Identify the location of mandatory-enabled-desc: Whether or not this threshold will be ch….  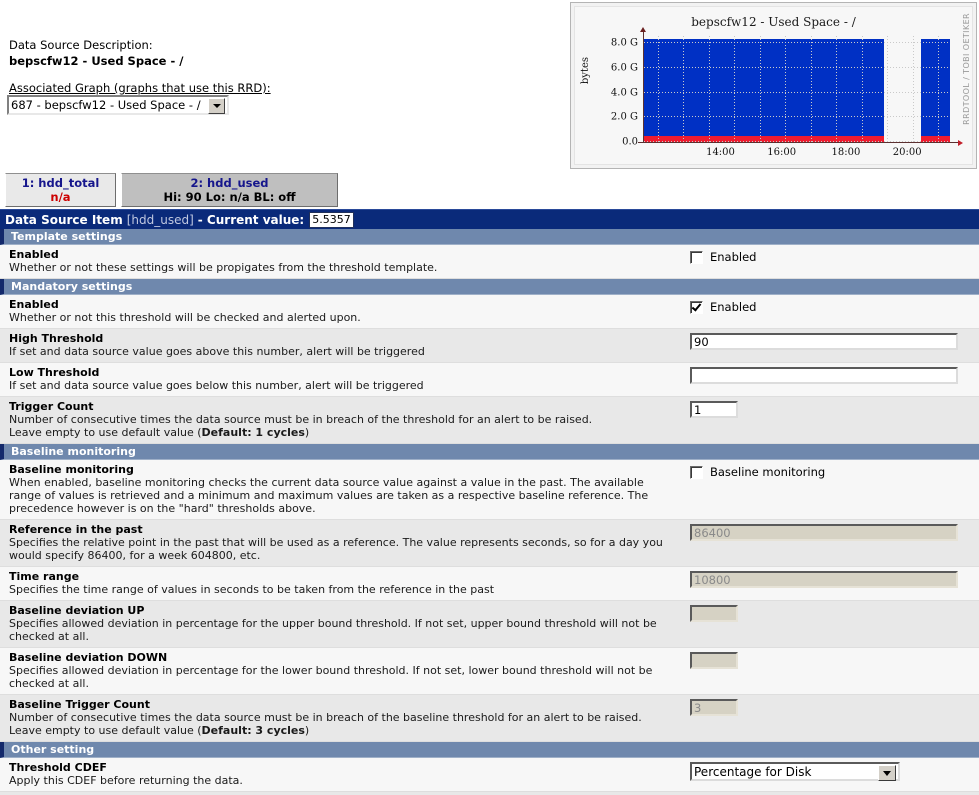
(185, 317).